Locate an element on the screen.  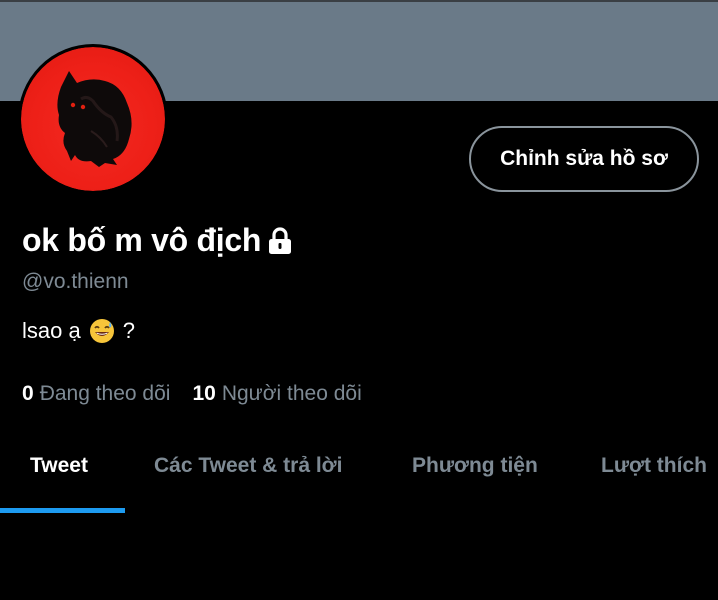
lock-icon is located at coordinates (280, 240).